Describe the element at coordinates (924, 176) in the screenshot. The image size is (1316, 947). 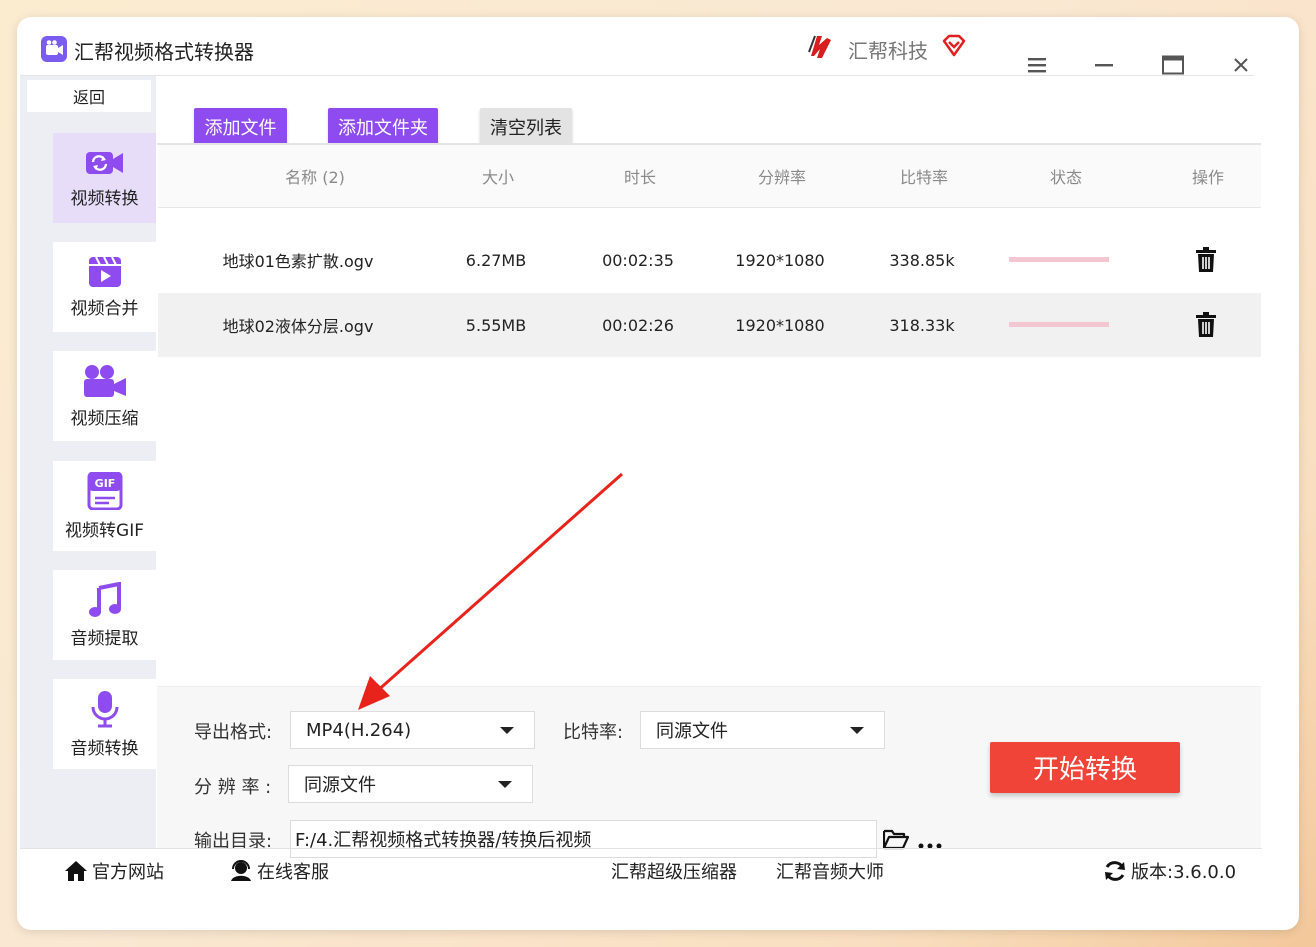
I see `column-header-bitrate: 比特率` at that location.